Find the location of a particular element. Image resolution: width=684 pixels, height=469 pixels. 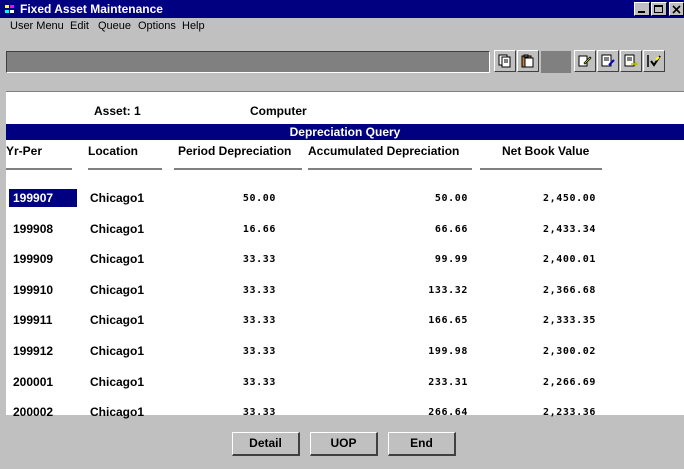

cell-yr-per: 199912 is located at coordinates (33, 351).